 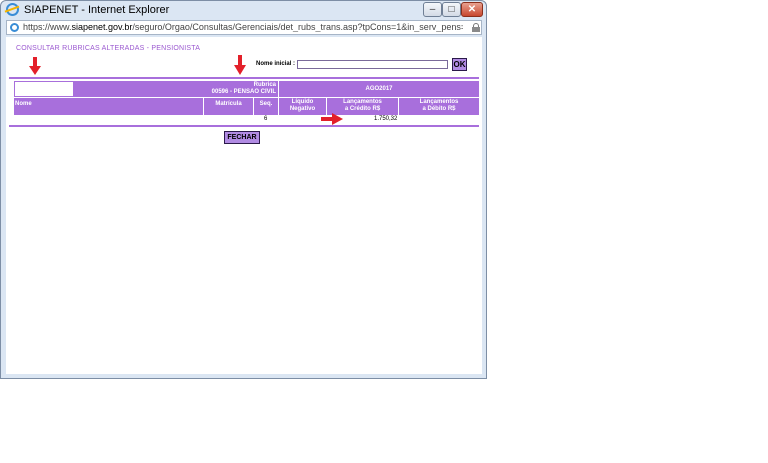 What do you see at coordinates (243, 92) in the screenshot?
I see `rubrica-value: 00596 - PENSAO CIVIL` at bounding box center [243, 92].